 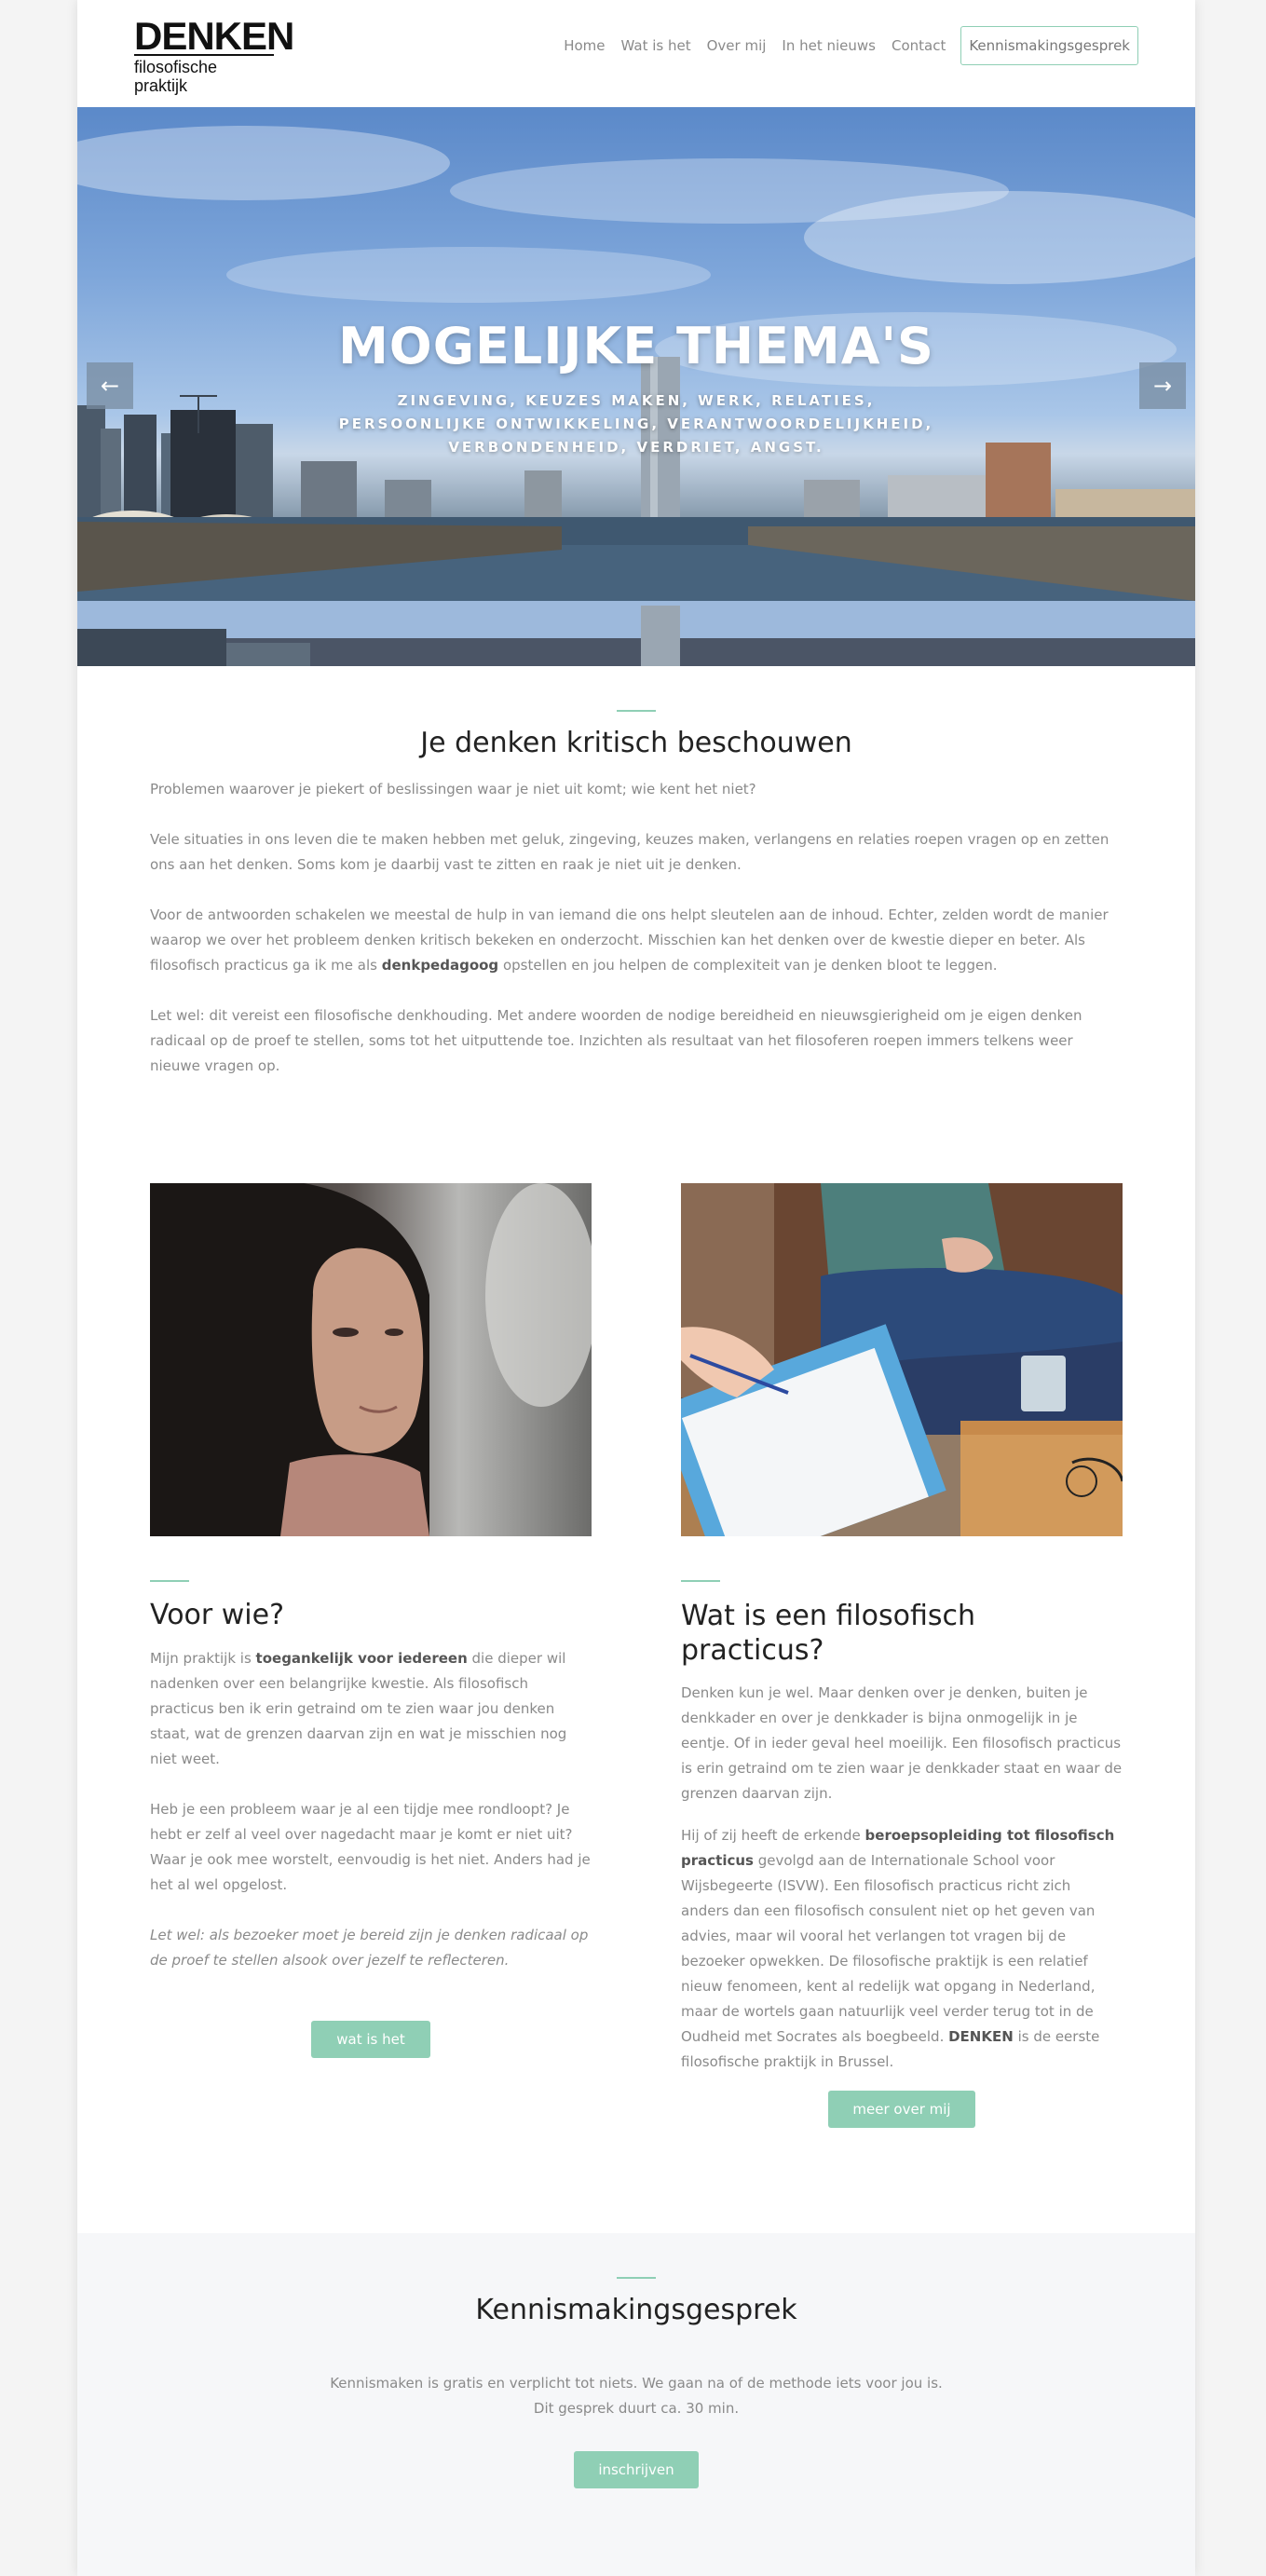 I want to click on slider-prev-button: ←, so click(x=110, y=385).